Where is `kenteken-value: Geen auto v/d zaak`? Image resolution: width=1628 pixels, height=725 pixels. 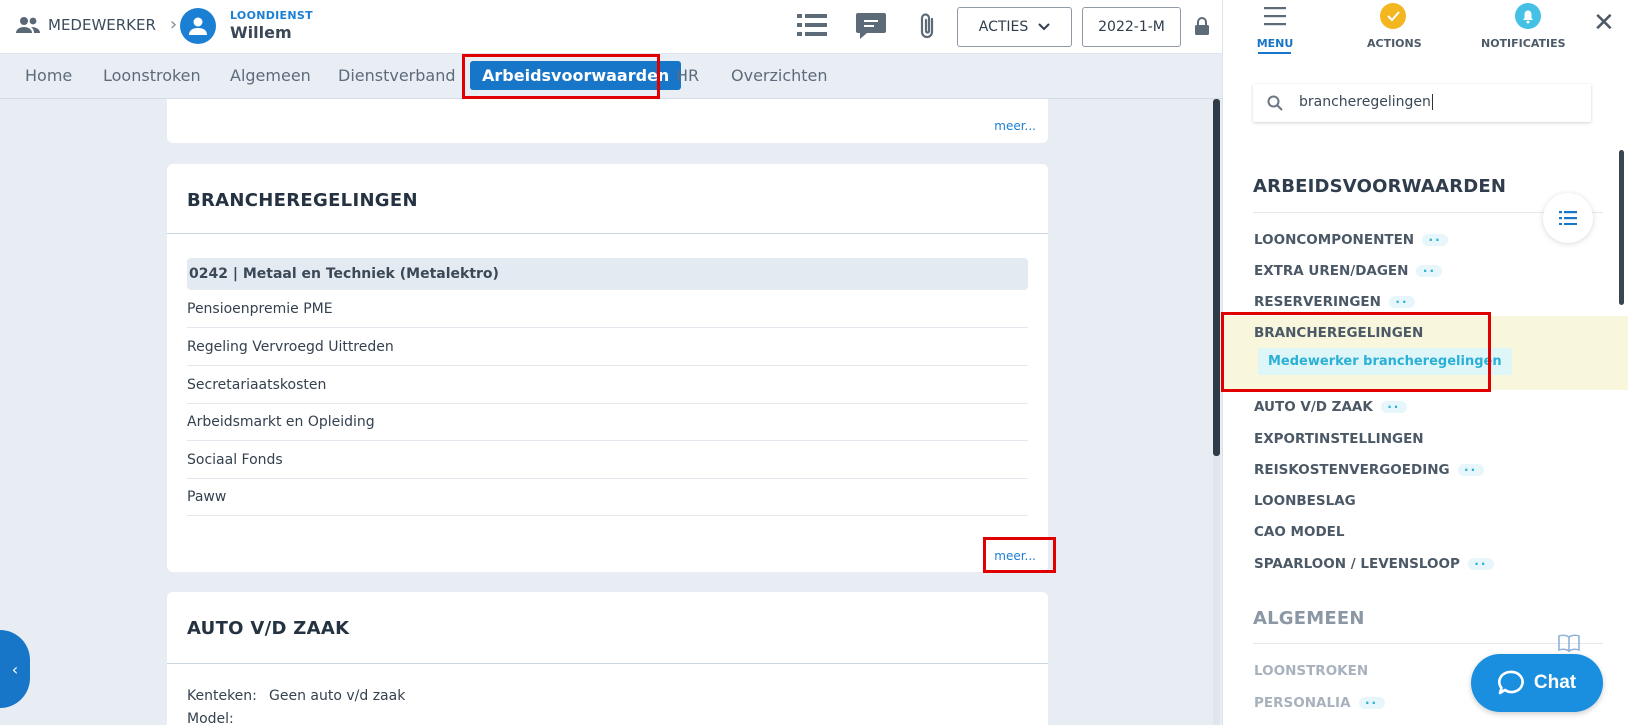
kenteken-value: Geen auto v/d zaak is located at coordinates (337, 696).